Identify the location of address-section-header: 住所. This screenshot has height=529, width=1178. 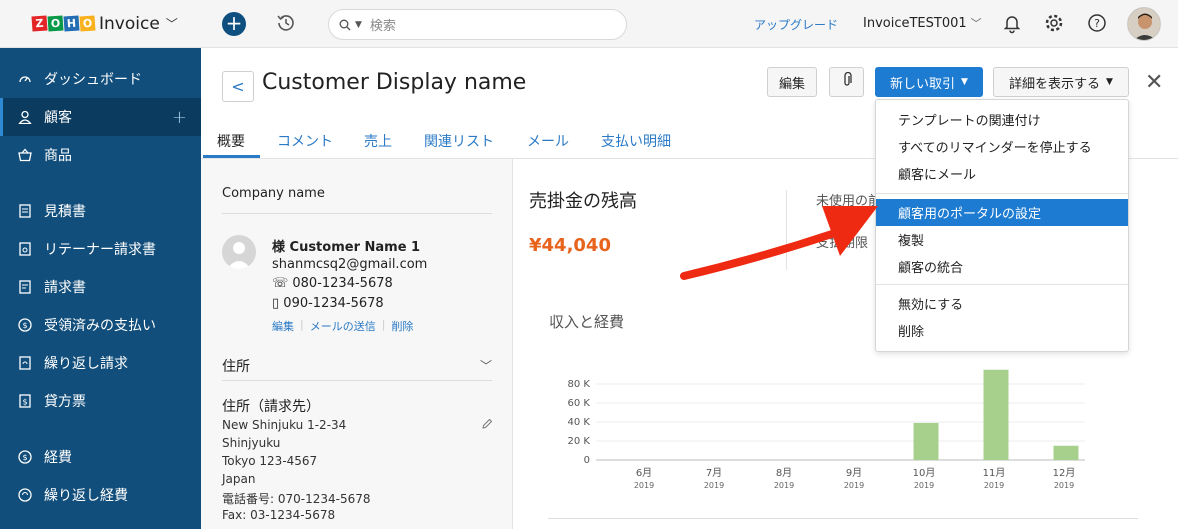
(236, 366).